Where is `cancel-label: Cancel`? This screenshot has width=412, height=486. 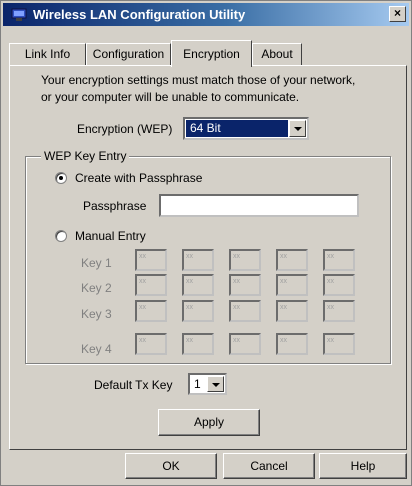
cancel-label: Cancel is located at coordinates (269, 466).